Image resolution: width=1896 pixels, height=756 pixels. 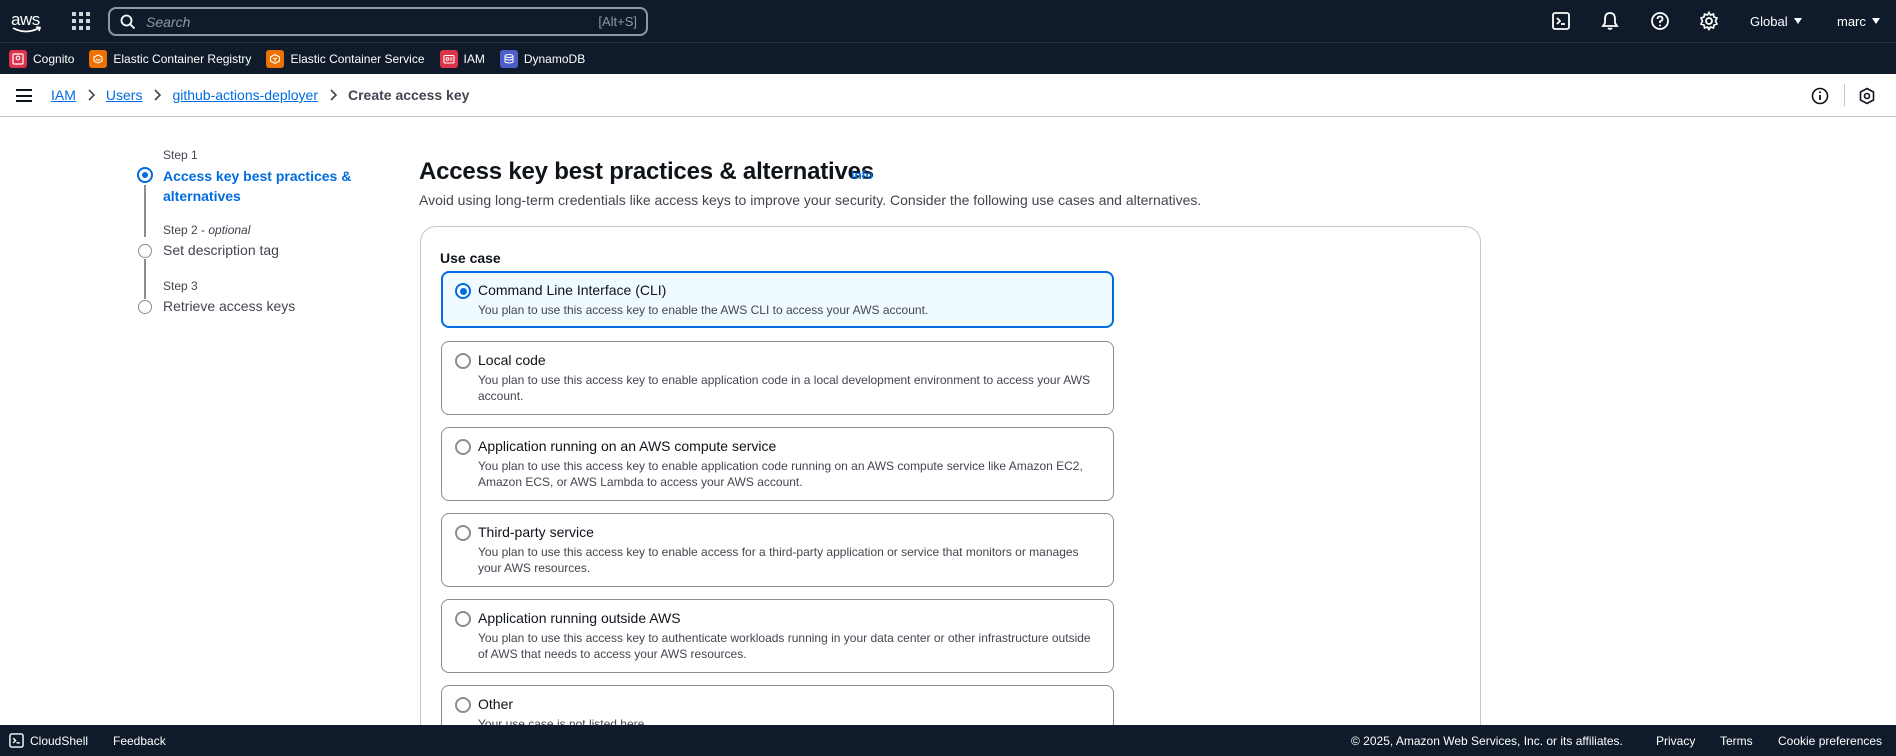 I want to click on bell-icon, so click(x=1610, y=21).